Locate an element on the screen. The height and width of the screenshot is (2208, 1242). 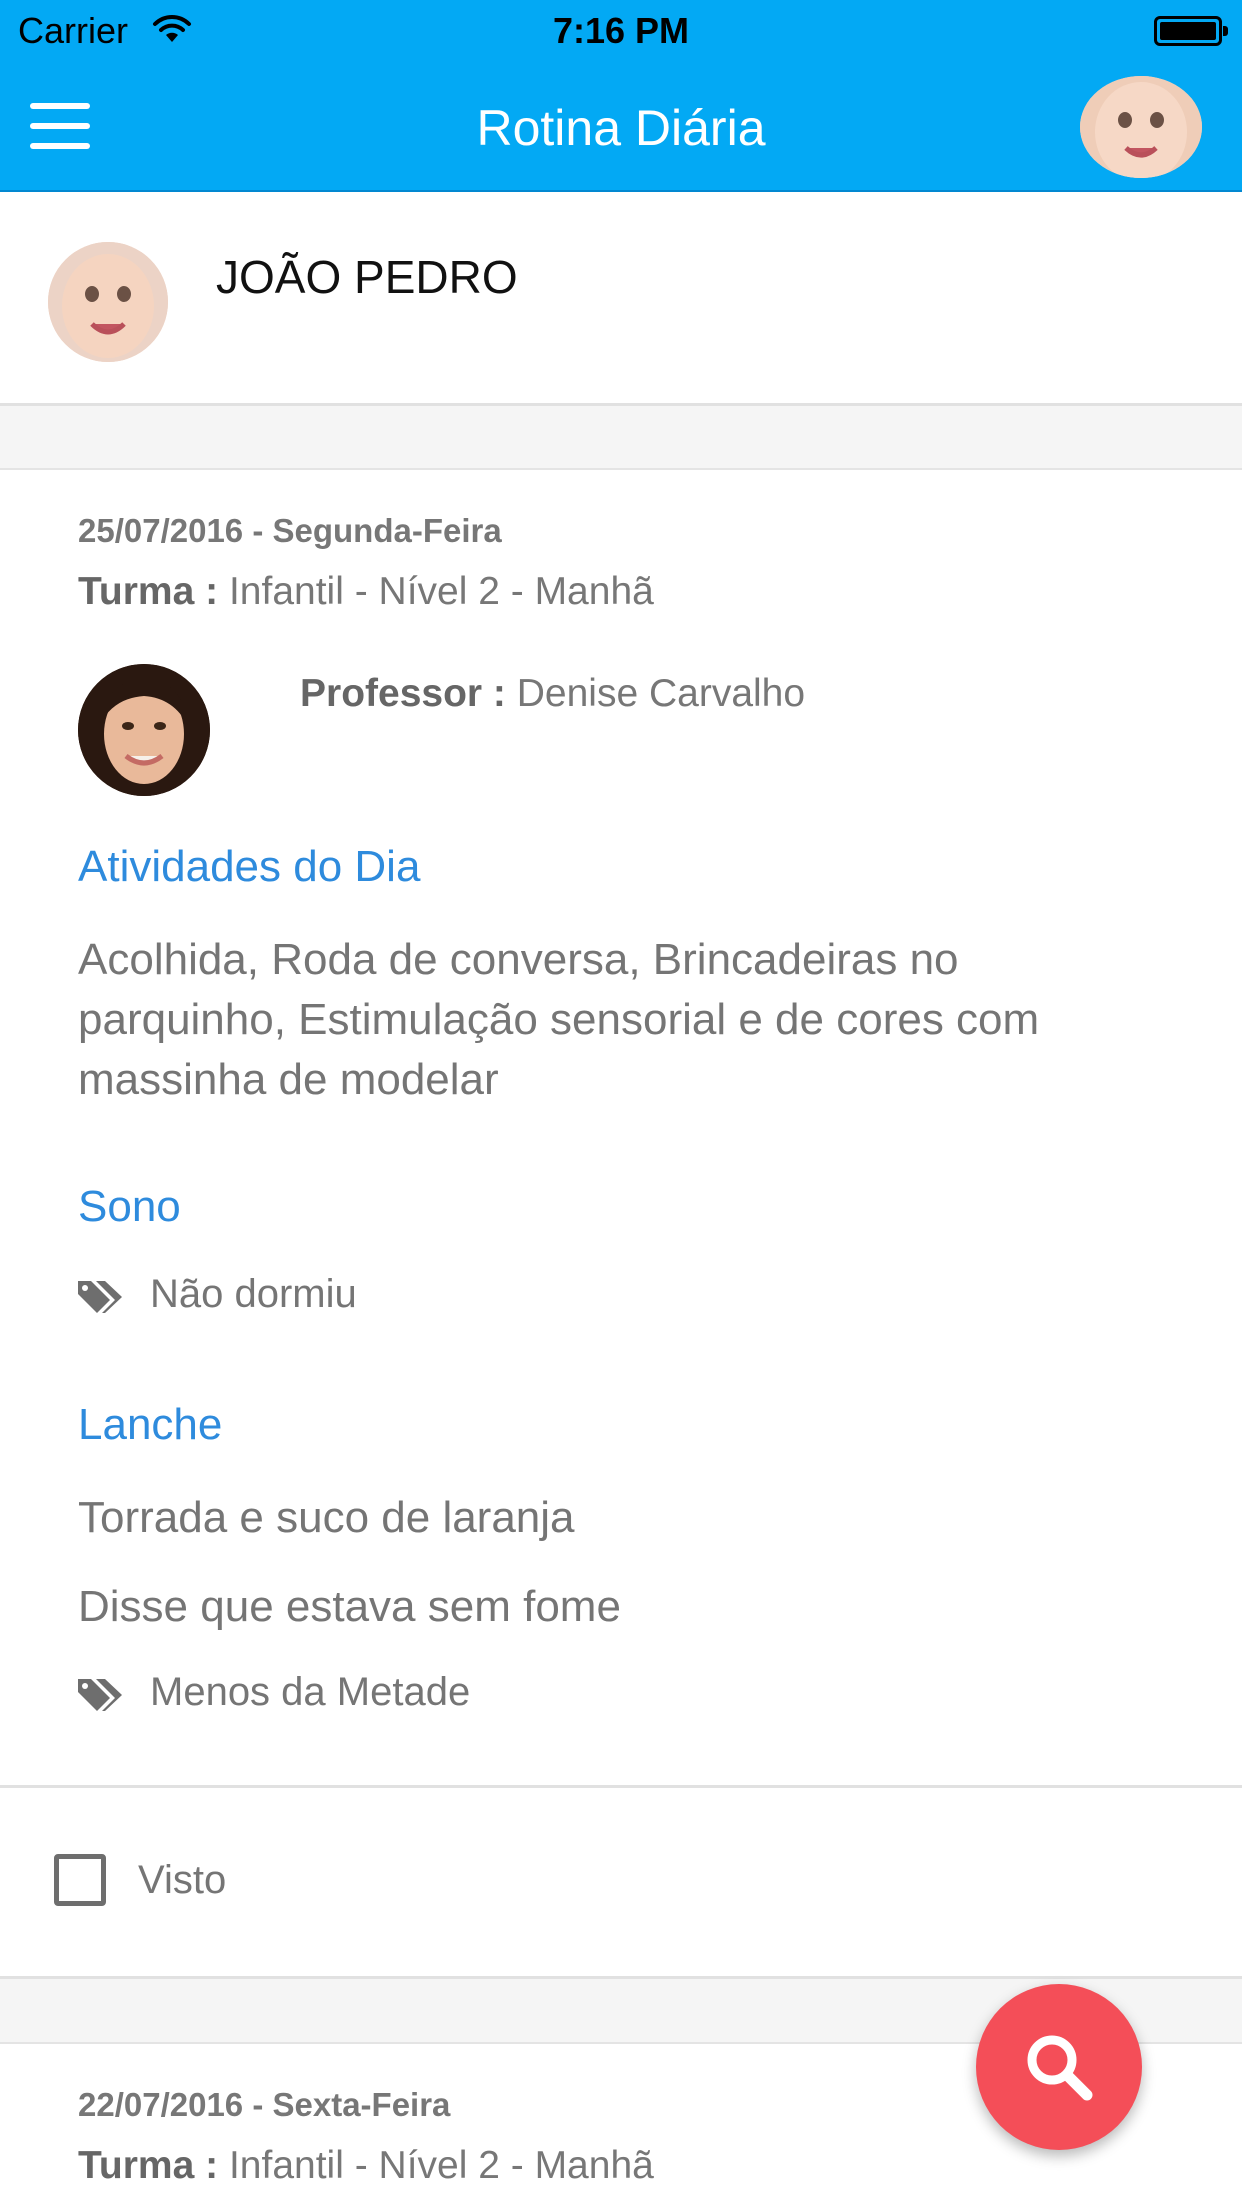
sleep-title: Sono is located at coordinates (129, 1206).